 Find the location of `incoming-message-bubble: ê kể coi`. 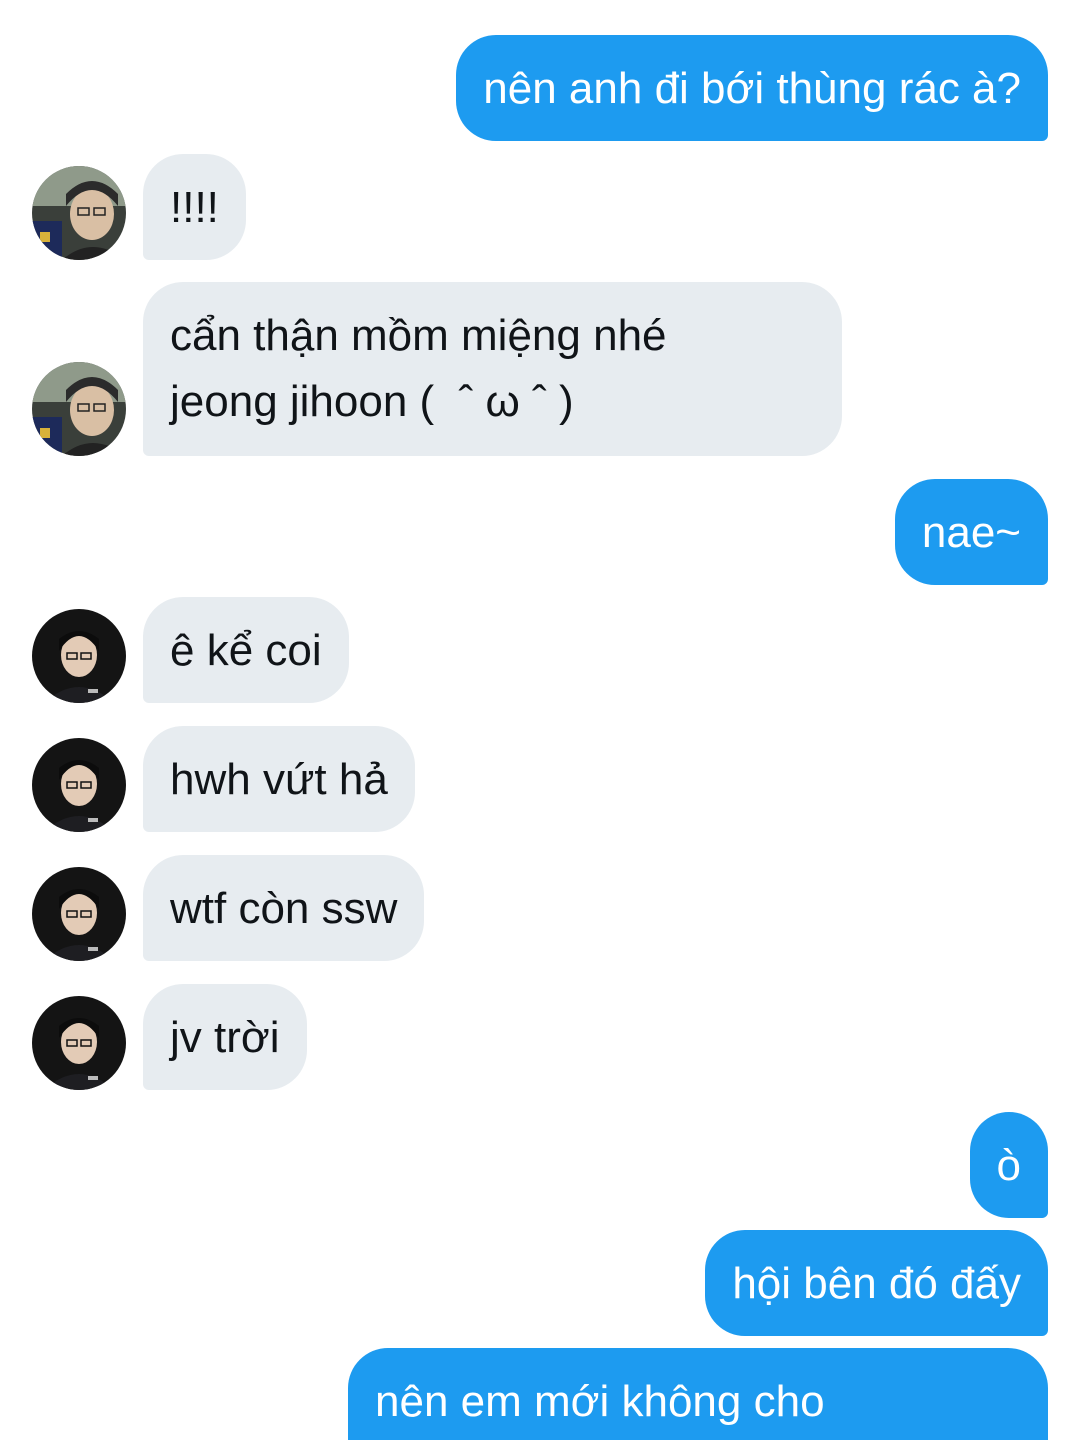

incoming-message-bubble: ê kể coi is located at coordinates (246, 650).